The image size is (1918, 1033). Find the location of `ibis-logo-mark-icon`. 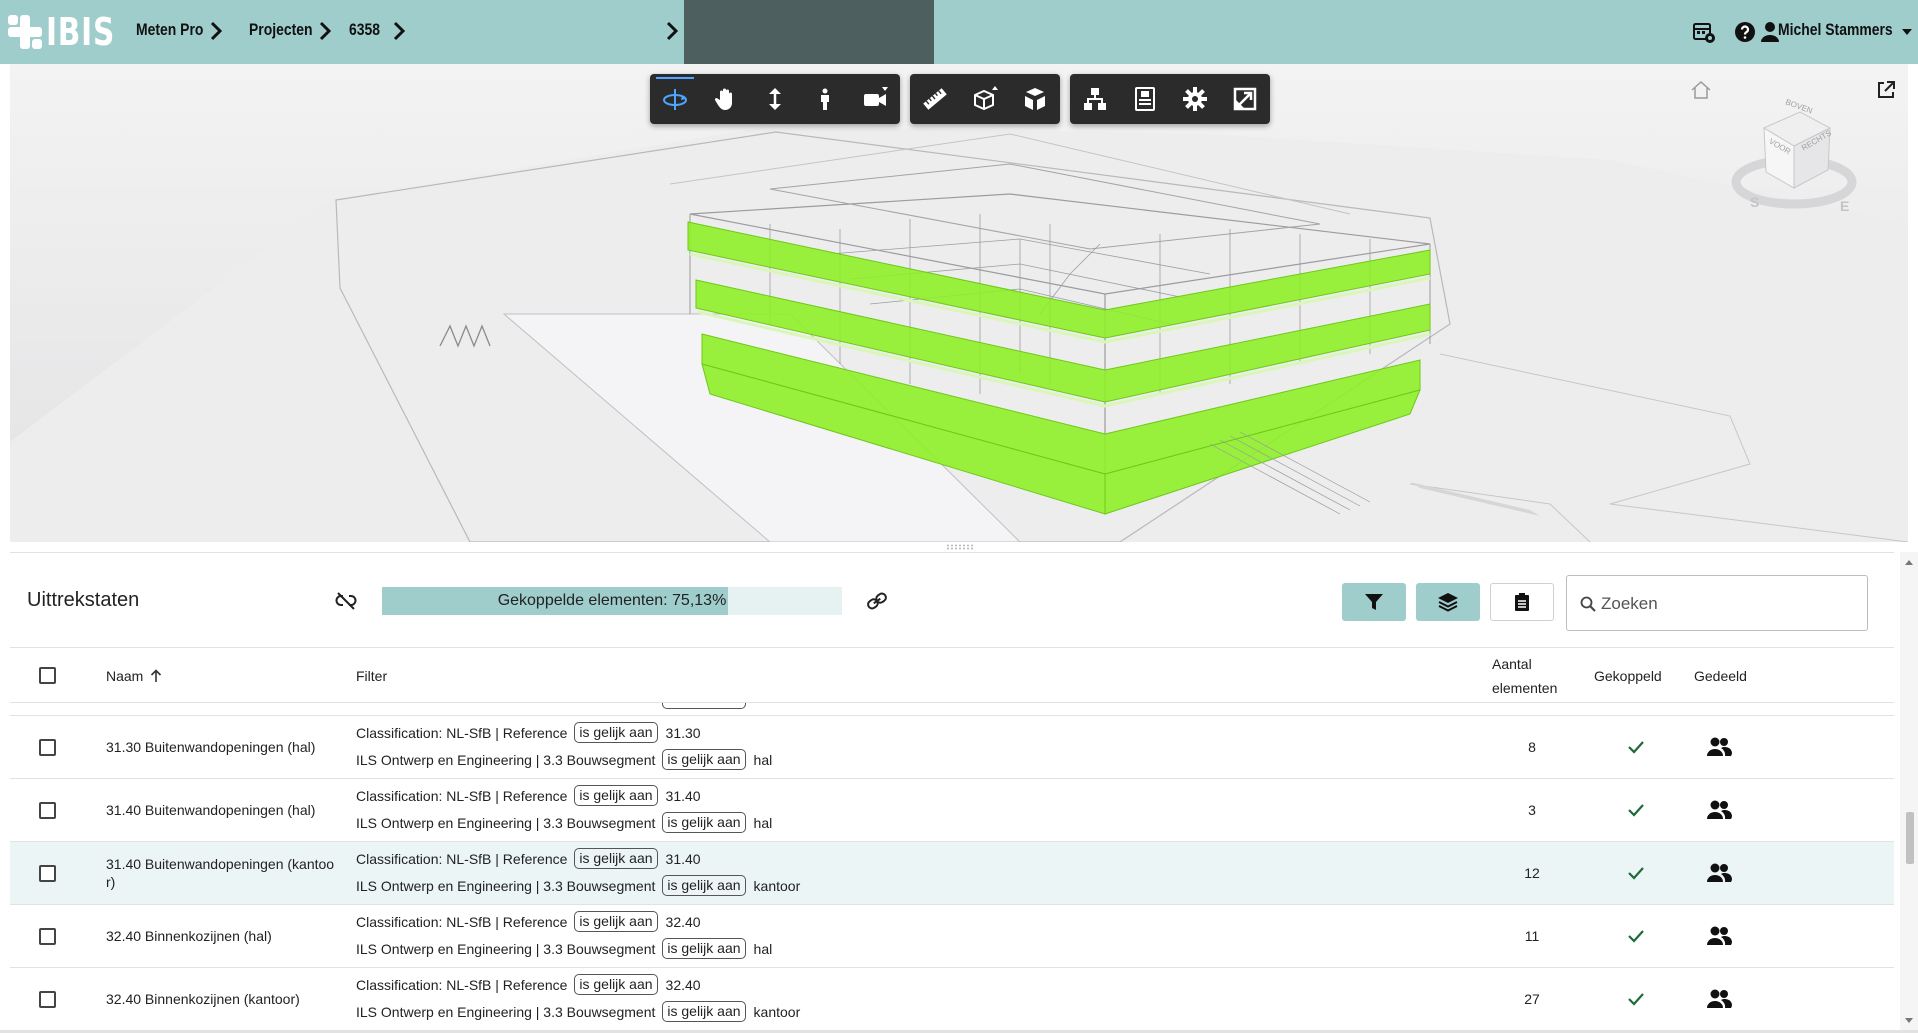

ibis-logo-mark-icon is located at coordinates (25, 32).